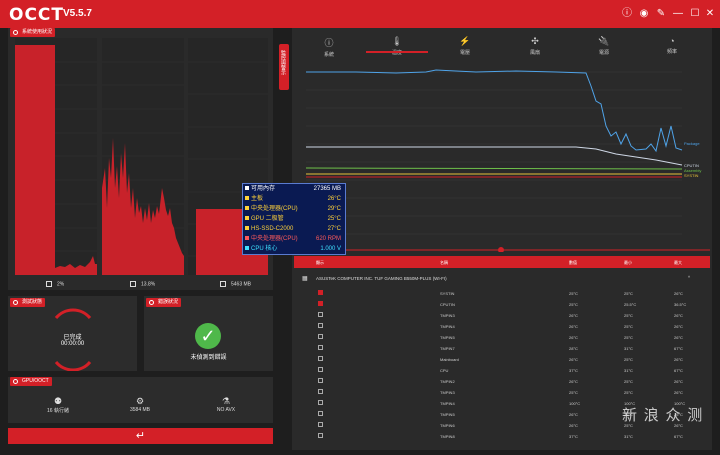 Image resolution: width=720 pixels, height=455 pixels. Describe the element at coordinates (494, 156) in the screenshot. I see `cputin-line` at that location.